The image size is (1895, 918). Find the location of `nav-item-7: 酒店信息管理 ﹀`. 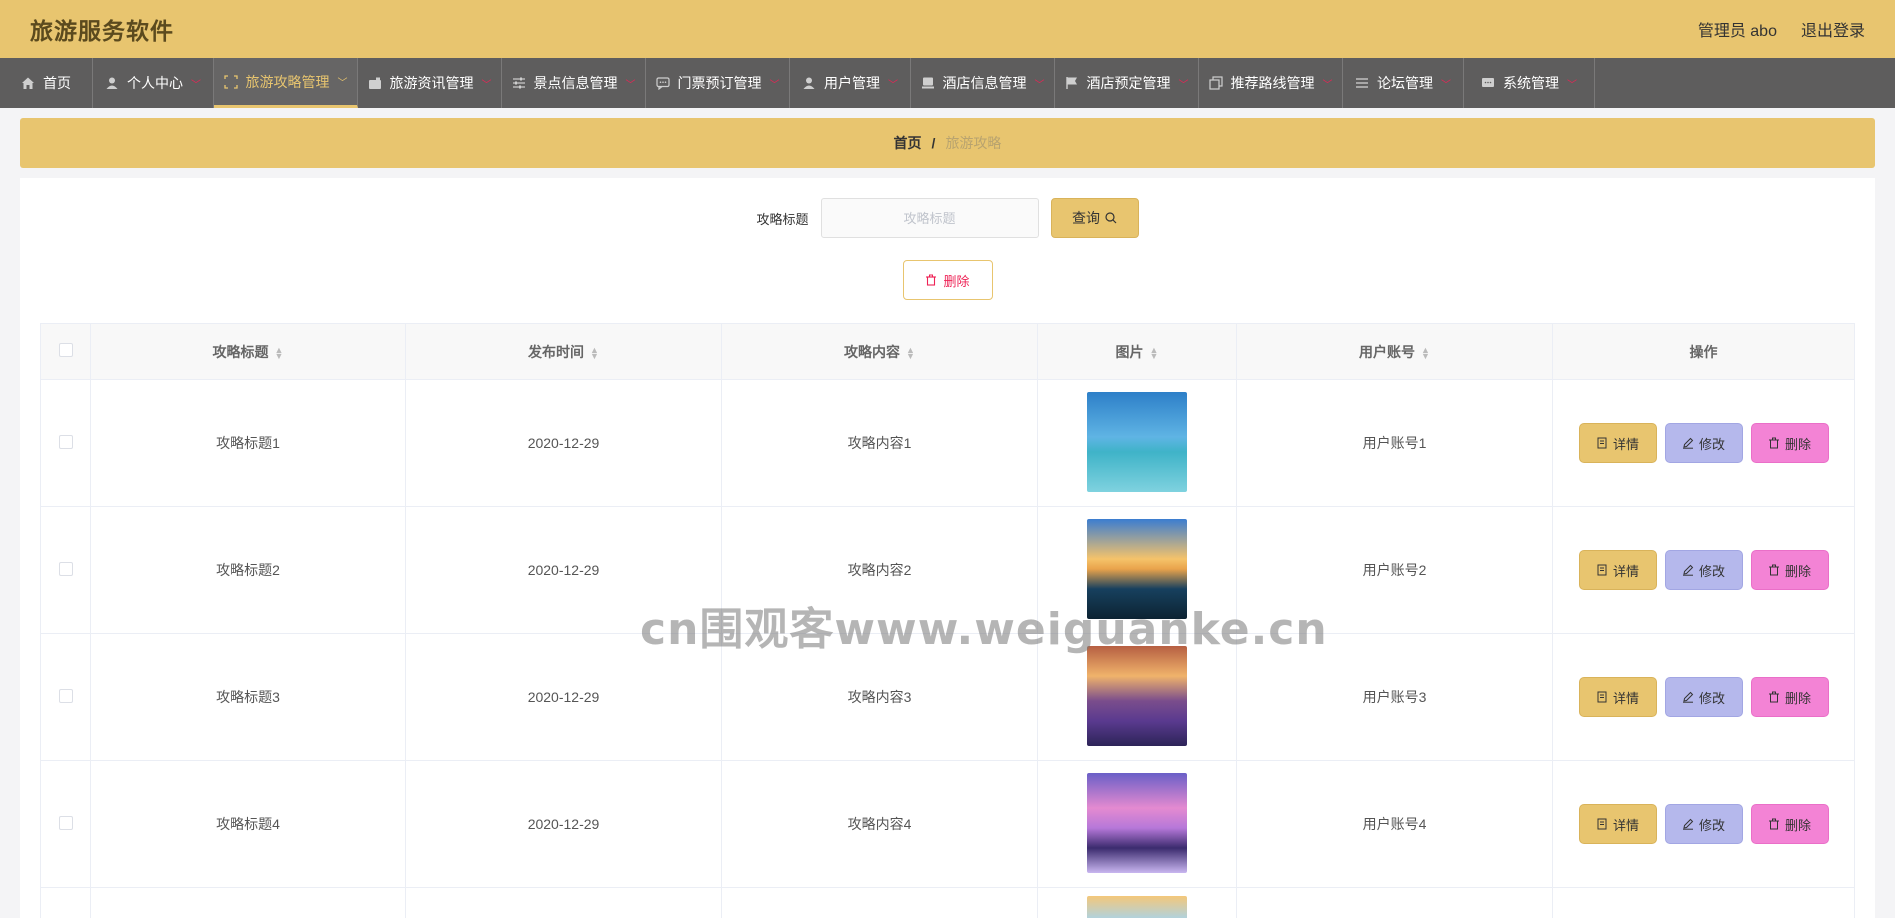

nav-item-7: 酒店信息管理 ﹀ is located at coordinates (983, 83).